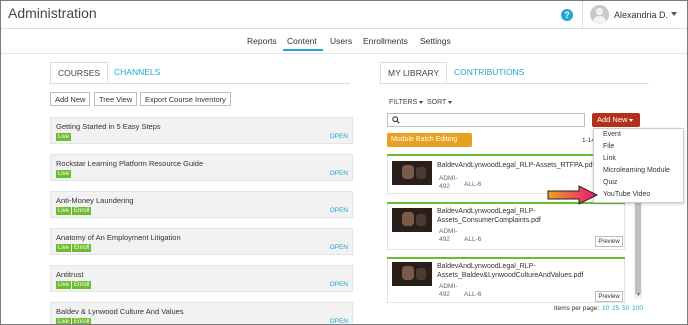  What do you see at coordinates (626, 194) in the screenshot?
I see `menu-item-youtube-video: YouTube Video` at bounding box center [626, 194].